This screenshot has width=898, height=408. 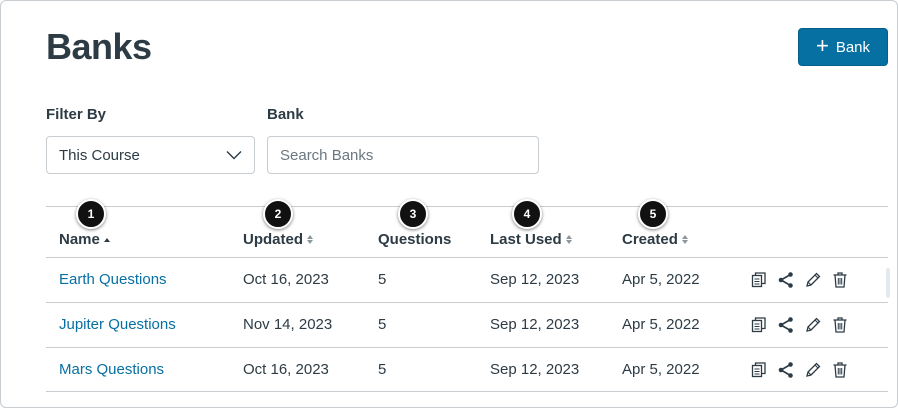 I want to click on column-header-last-used: Last Used, so click(x=531, y=239).